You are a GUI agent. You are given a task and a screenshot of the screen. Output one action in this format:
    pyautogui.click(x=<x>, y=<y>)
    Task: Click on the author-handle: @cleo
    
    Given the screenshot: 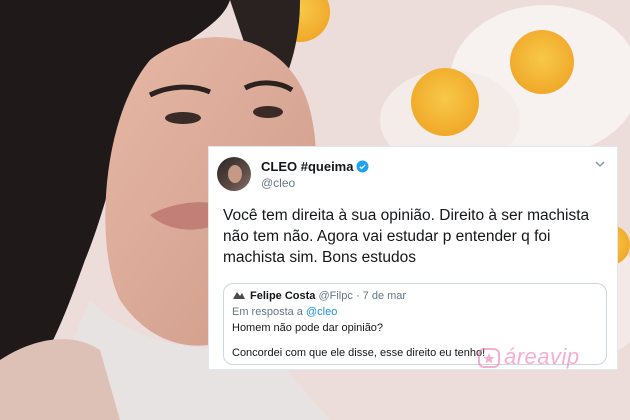 What is the action you would take?
    pyautogui.click(x=278, y=183)
    